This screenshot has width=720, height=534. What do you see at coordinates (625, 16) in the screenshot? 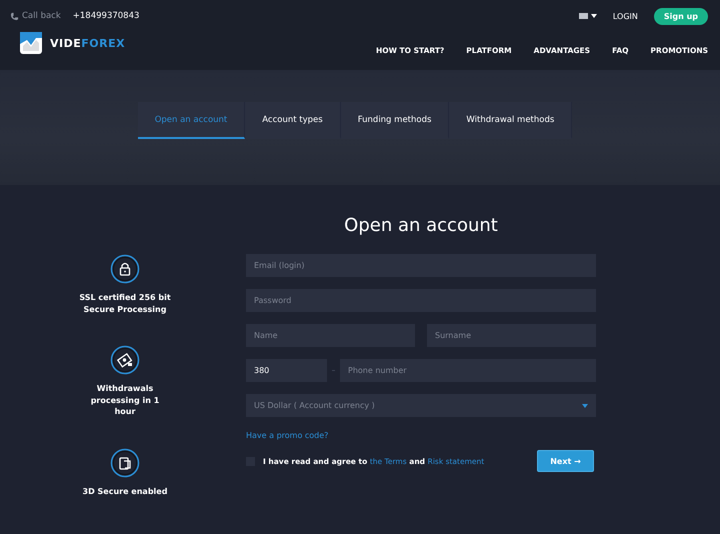
I see `login-link: LOGIN` at bounding box center [625, 16].